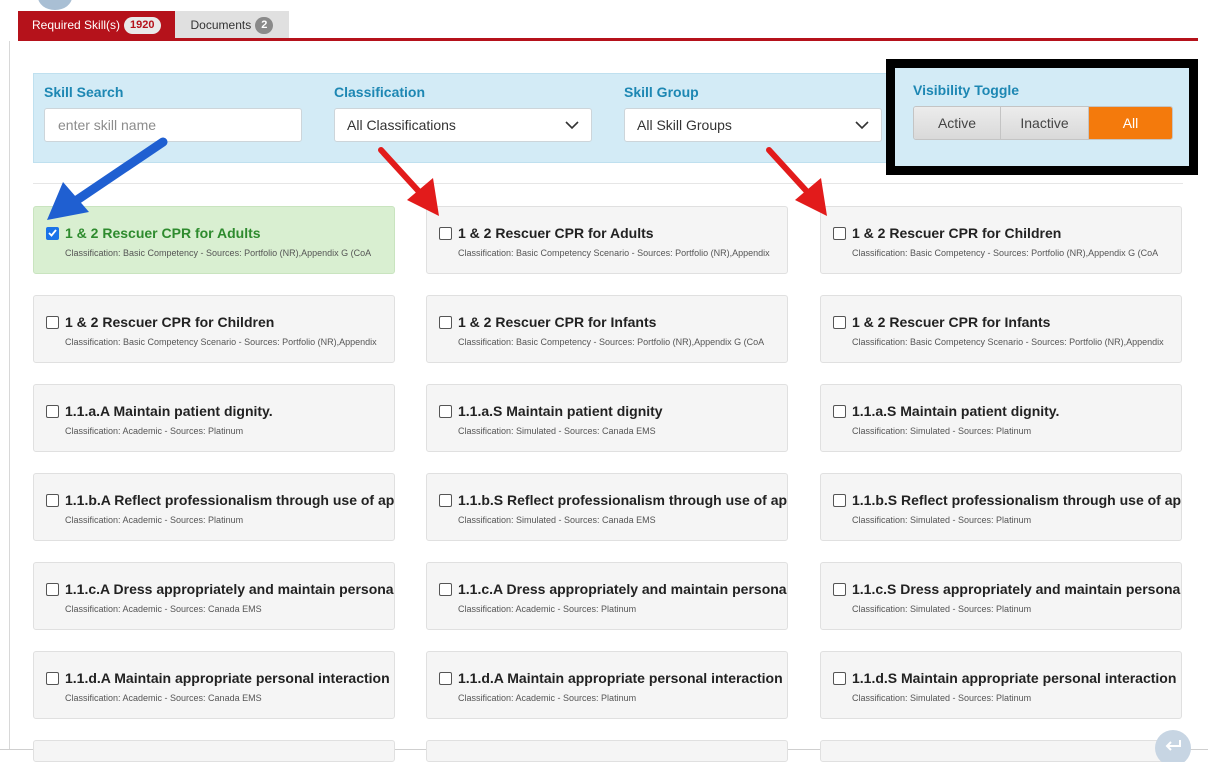 The image size is (1208, 762). What do you see at coordinates (560, 411) in the screenshot?
I see `skill-title: 1.1.a.S Maintain patient dignity` at bounding box center [560, 411].